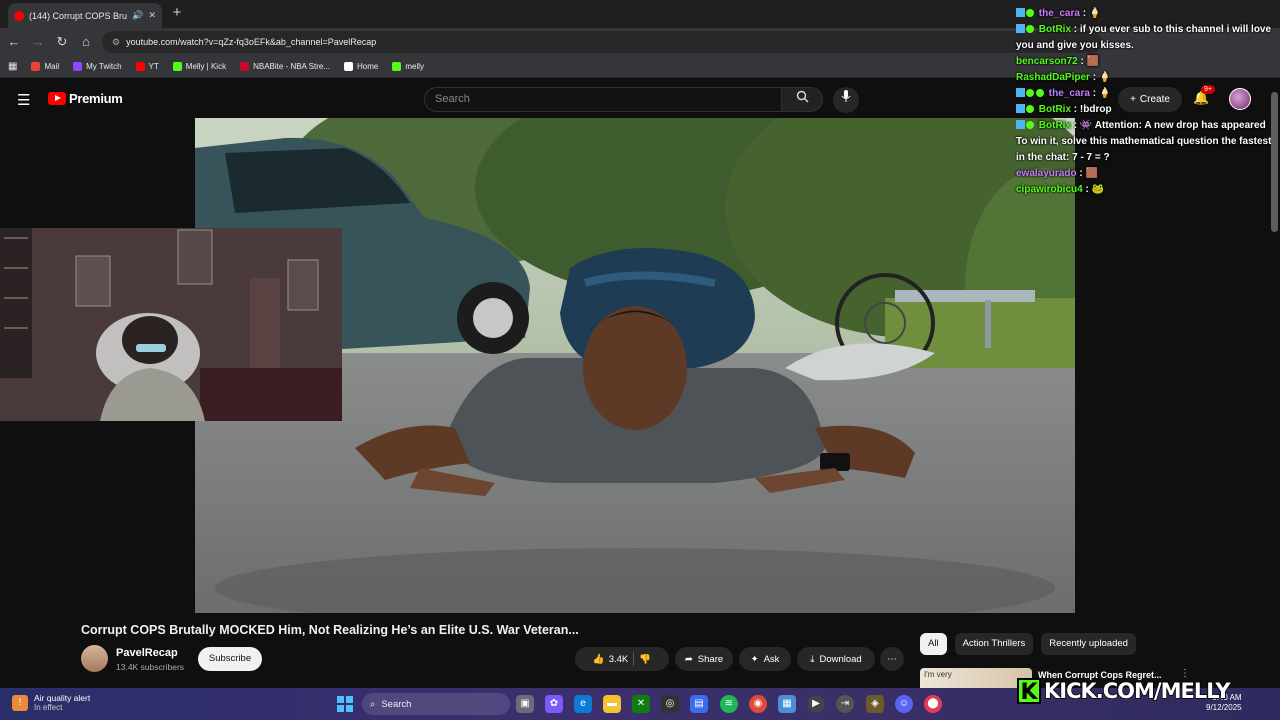  I want to click on windows-start-icon, so click(345, 704).